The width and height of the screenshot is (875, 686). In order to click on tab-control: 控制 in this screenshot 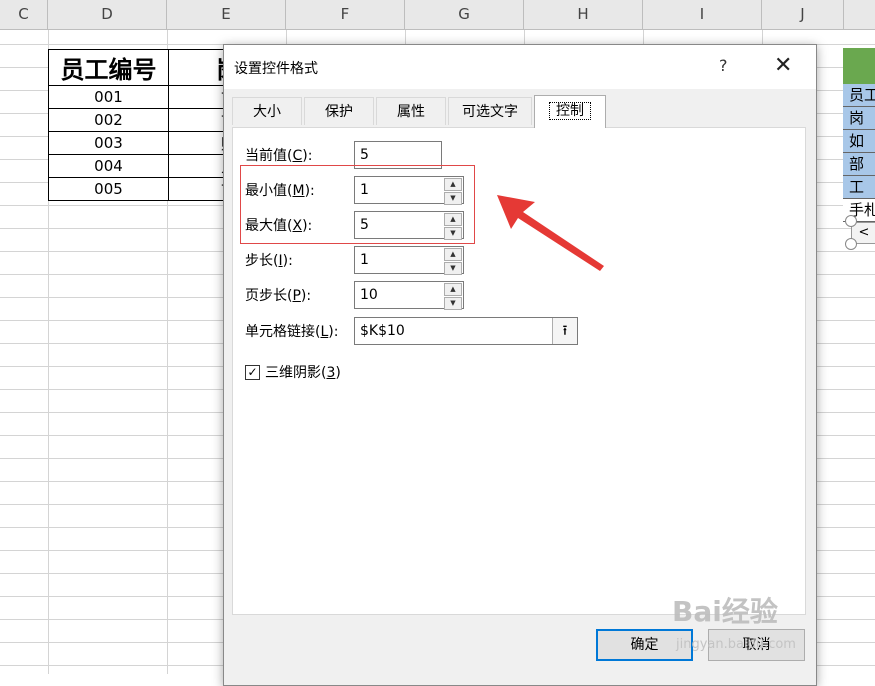, I will do `click(570, 111)`.